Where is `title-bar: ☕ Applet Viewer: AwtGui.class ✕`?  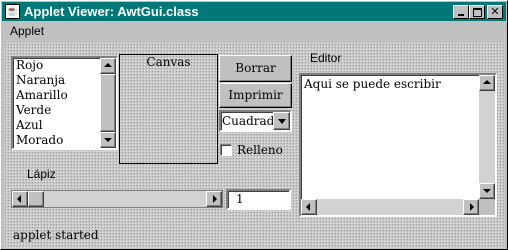
title-bar: ☕ Applet Viewer: AwtGui.class ✕ is located at coordinates (254, 11).